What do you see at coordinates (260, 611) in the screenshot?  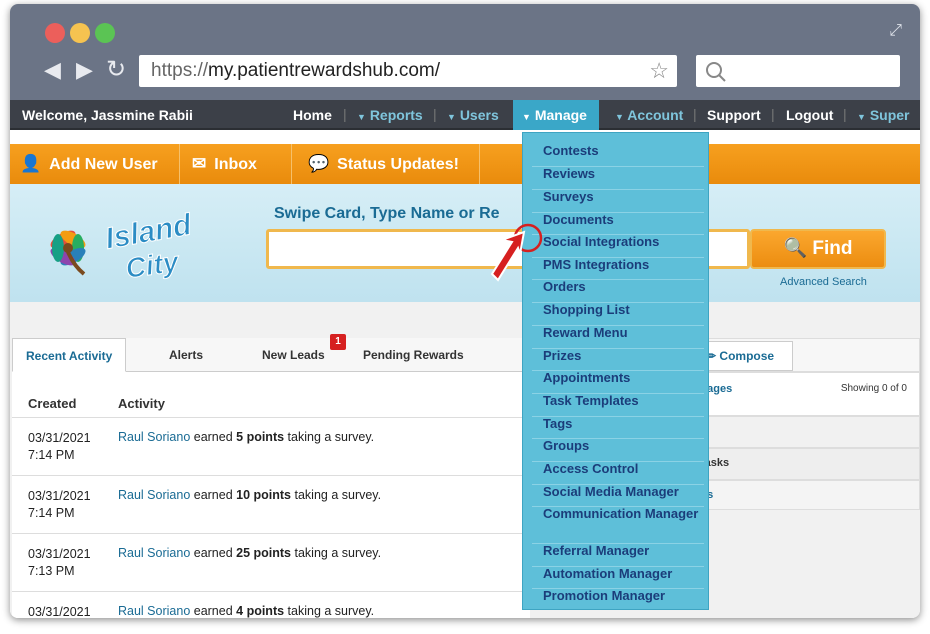 I see `row-points: 4 points` at bounding box center [260, 611].